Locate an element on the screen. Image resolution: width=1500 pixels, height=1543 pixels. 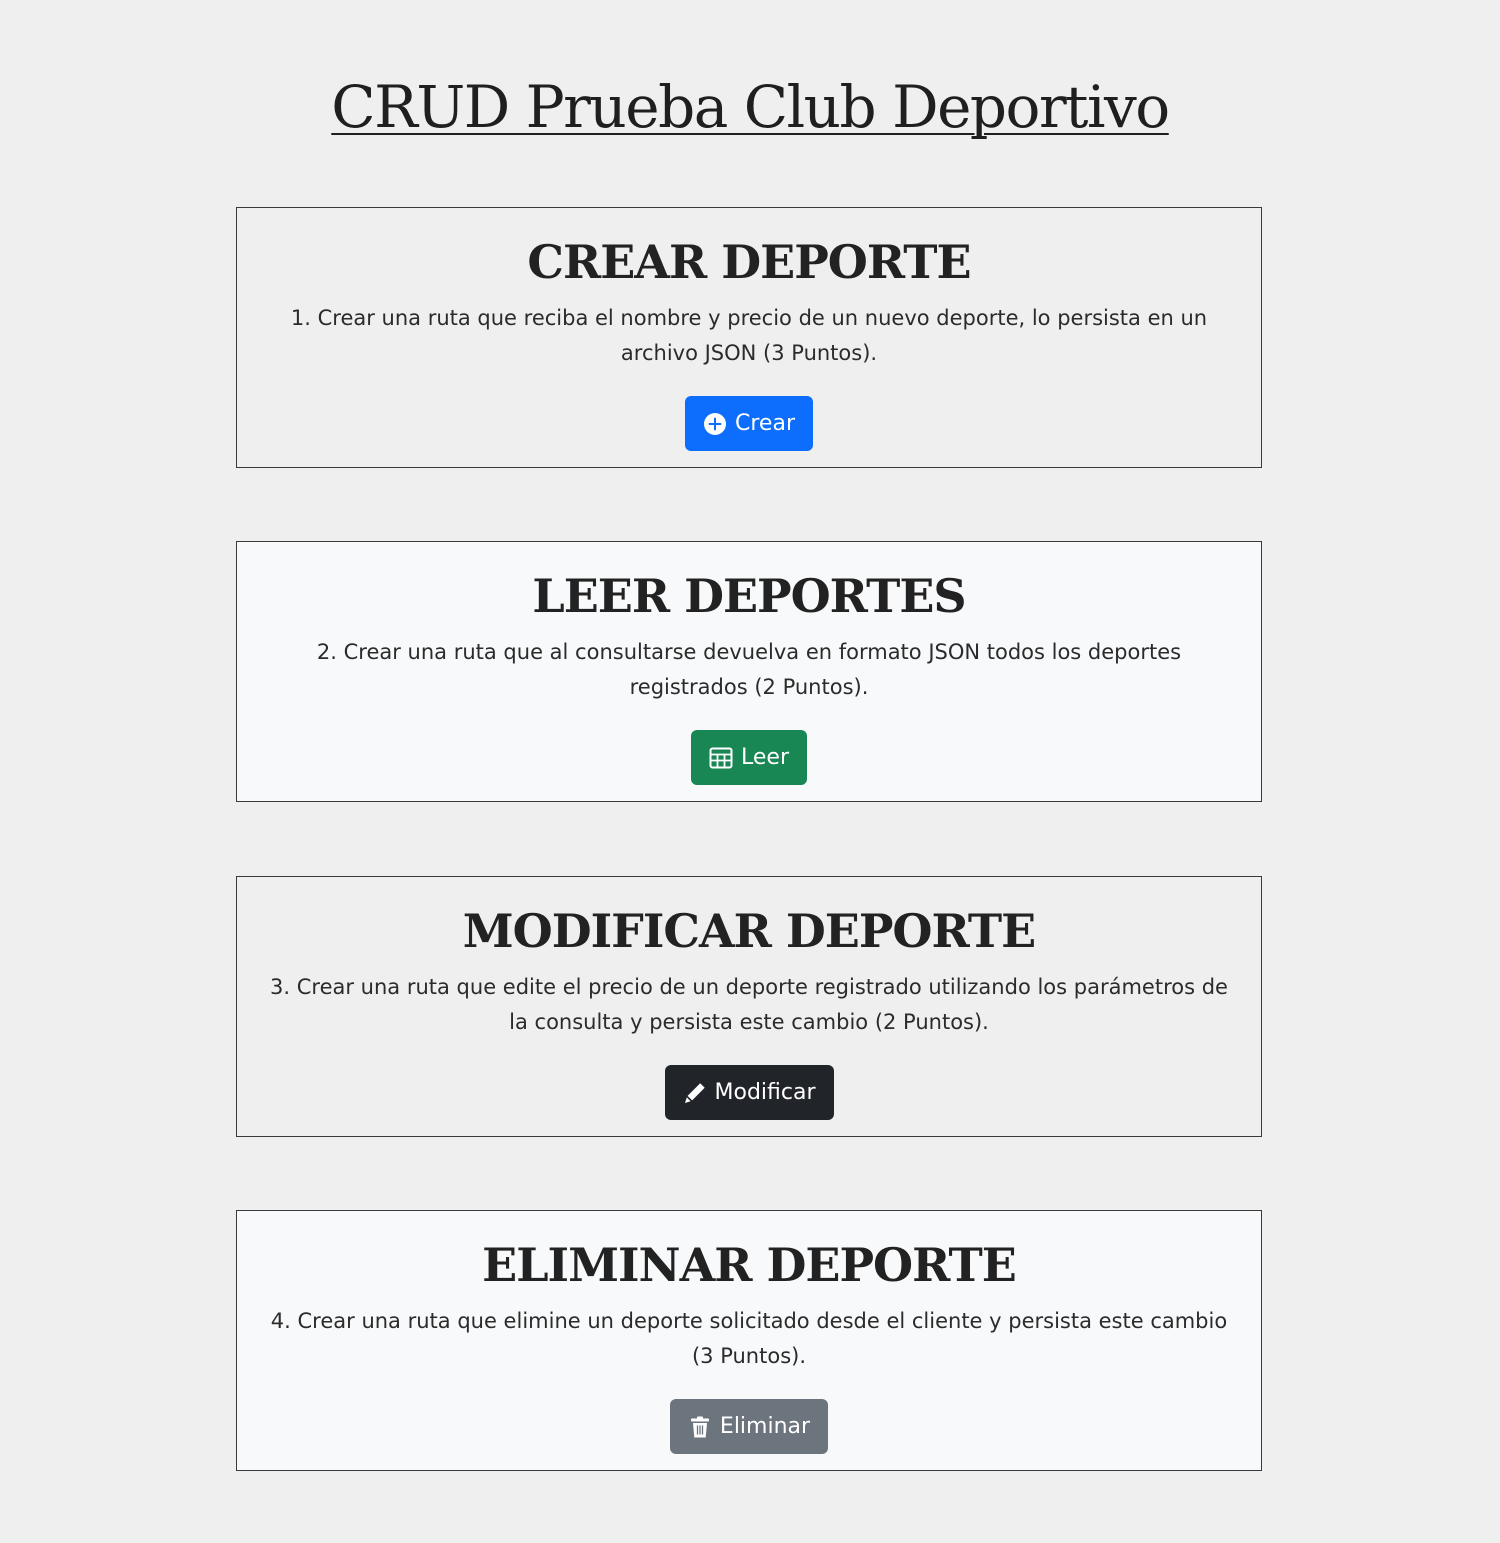
eliminar-button-label: Eliminar is located at coordinates (765, 1426).